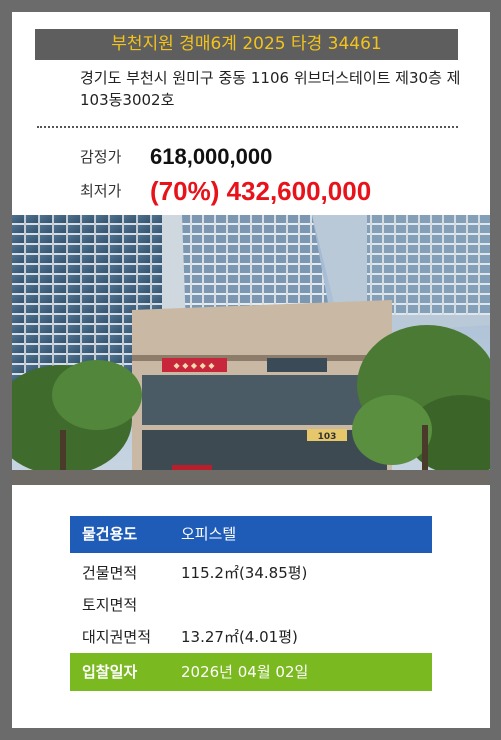 The height and width of the screenshot is (740, 501). I want to click on land-area-label: 토지면적, so click(110, 605).